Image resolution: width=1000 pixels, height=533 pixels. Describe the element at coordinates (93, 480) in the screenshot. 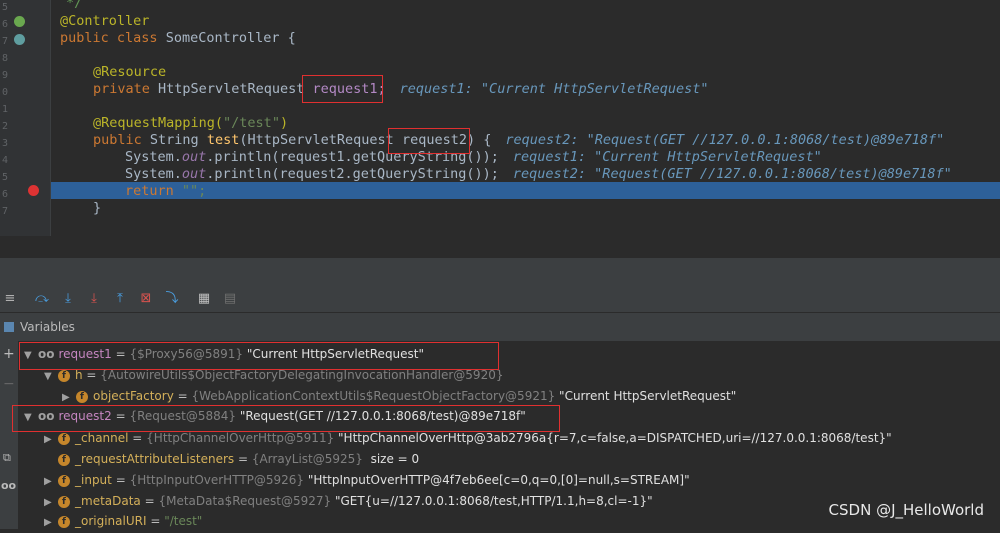

I see `variable-name: _input` at that location.